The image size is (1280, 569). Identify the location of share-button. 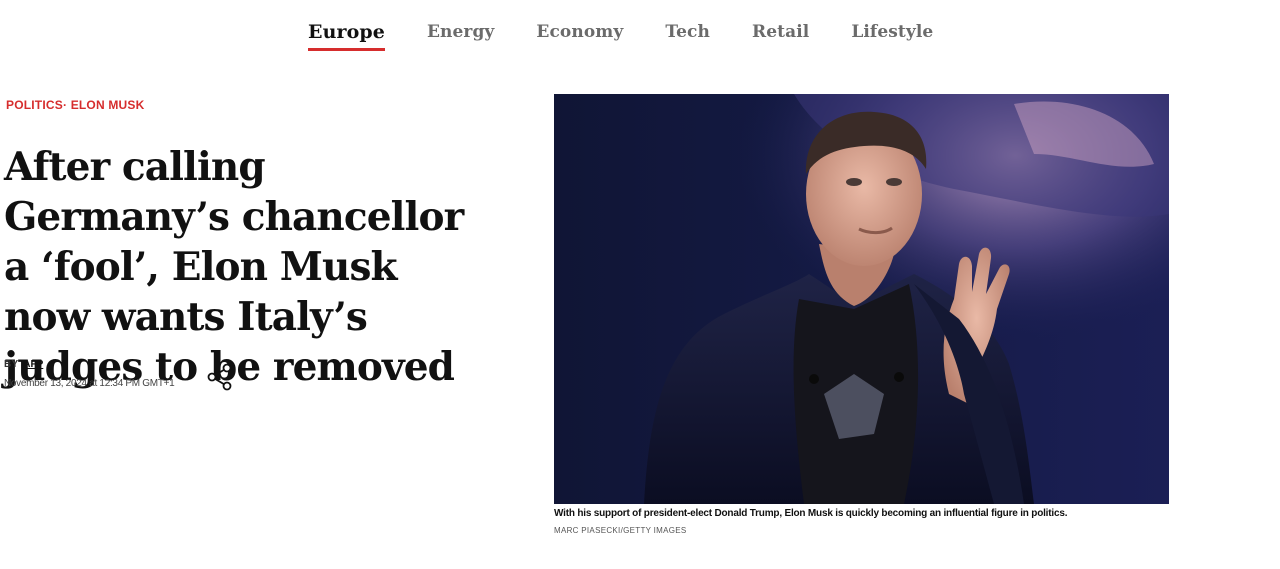
(220, 377).